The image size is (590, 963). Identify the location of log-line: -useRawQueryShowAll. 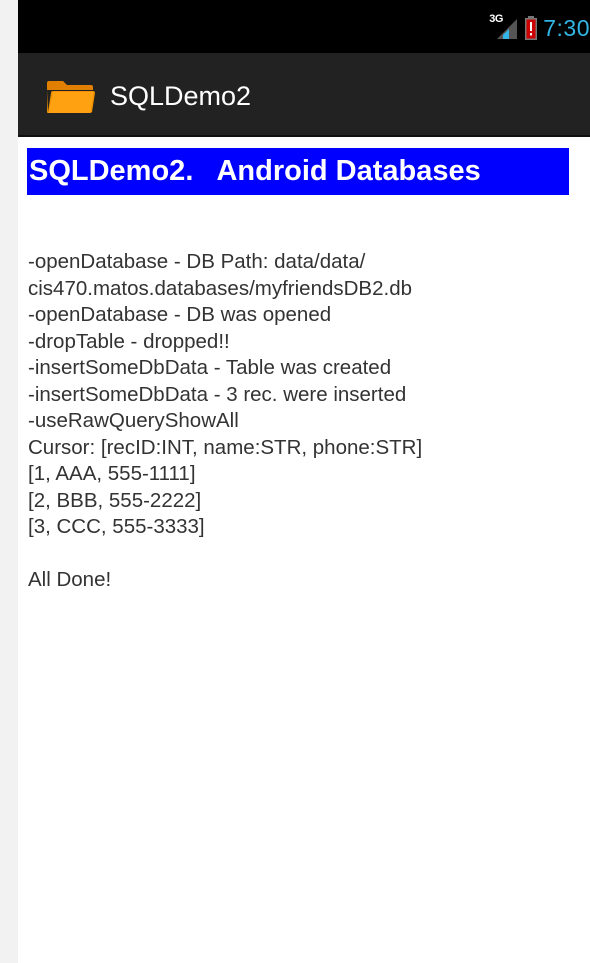
(133, 420).